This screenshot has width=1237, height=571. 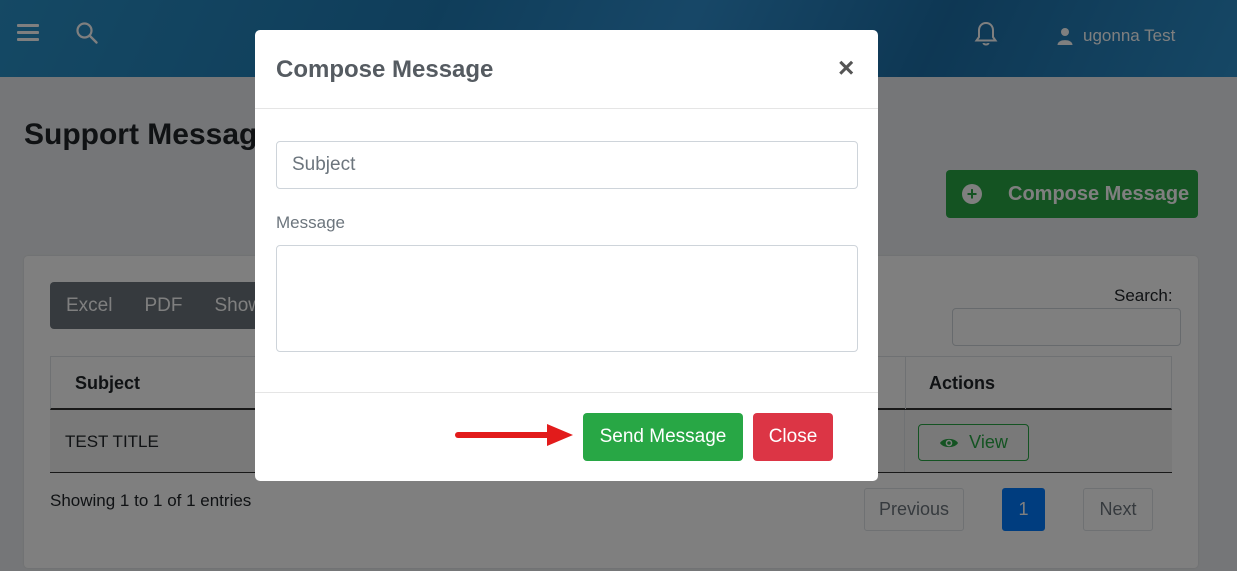 I want to click on send-message-button: Send Message, so click(x=663, y=437).